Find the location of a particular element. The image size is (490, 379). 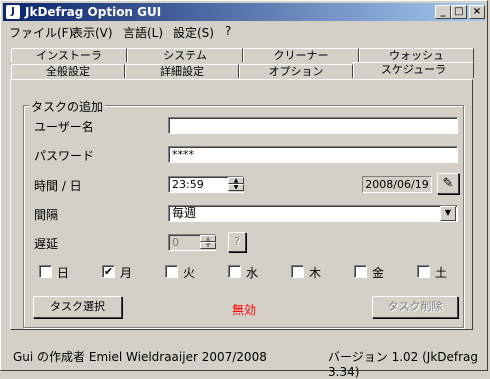

tab-options: オプション is located at coordinates (296, 71).